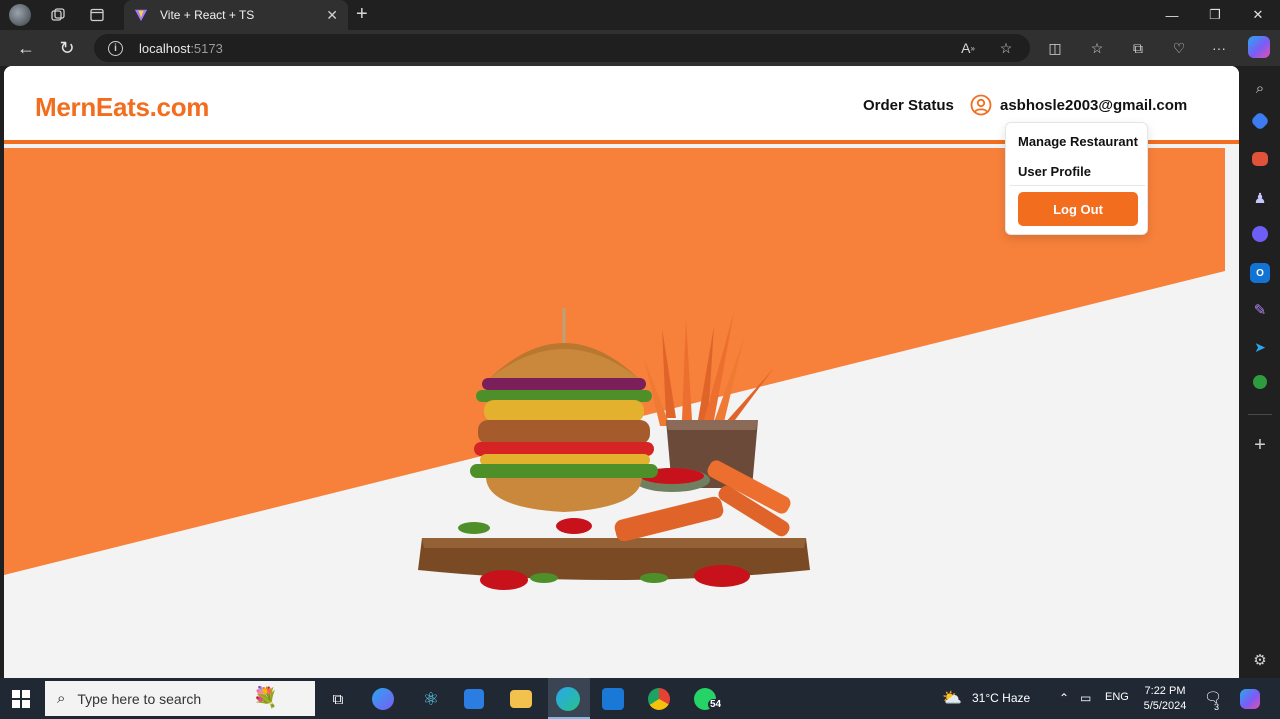 The image size is (1280, 719). Describe the element at coordinates (1055, 48) in the screenshot. I see `split-screen-icon: ◫` at that location.